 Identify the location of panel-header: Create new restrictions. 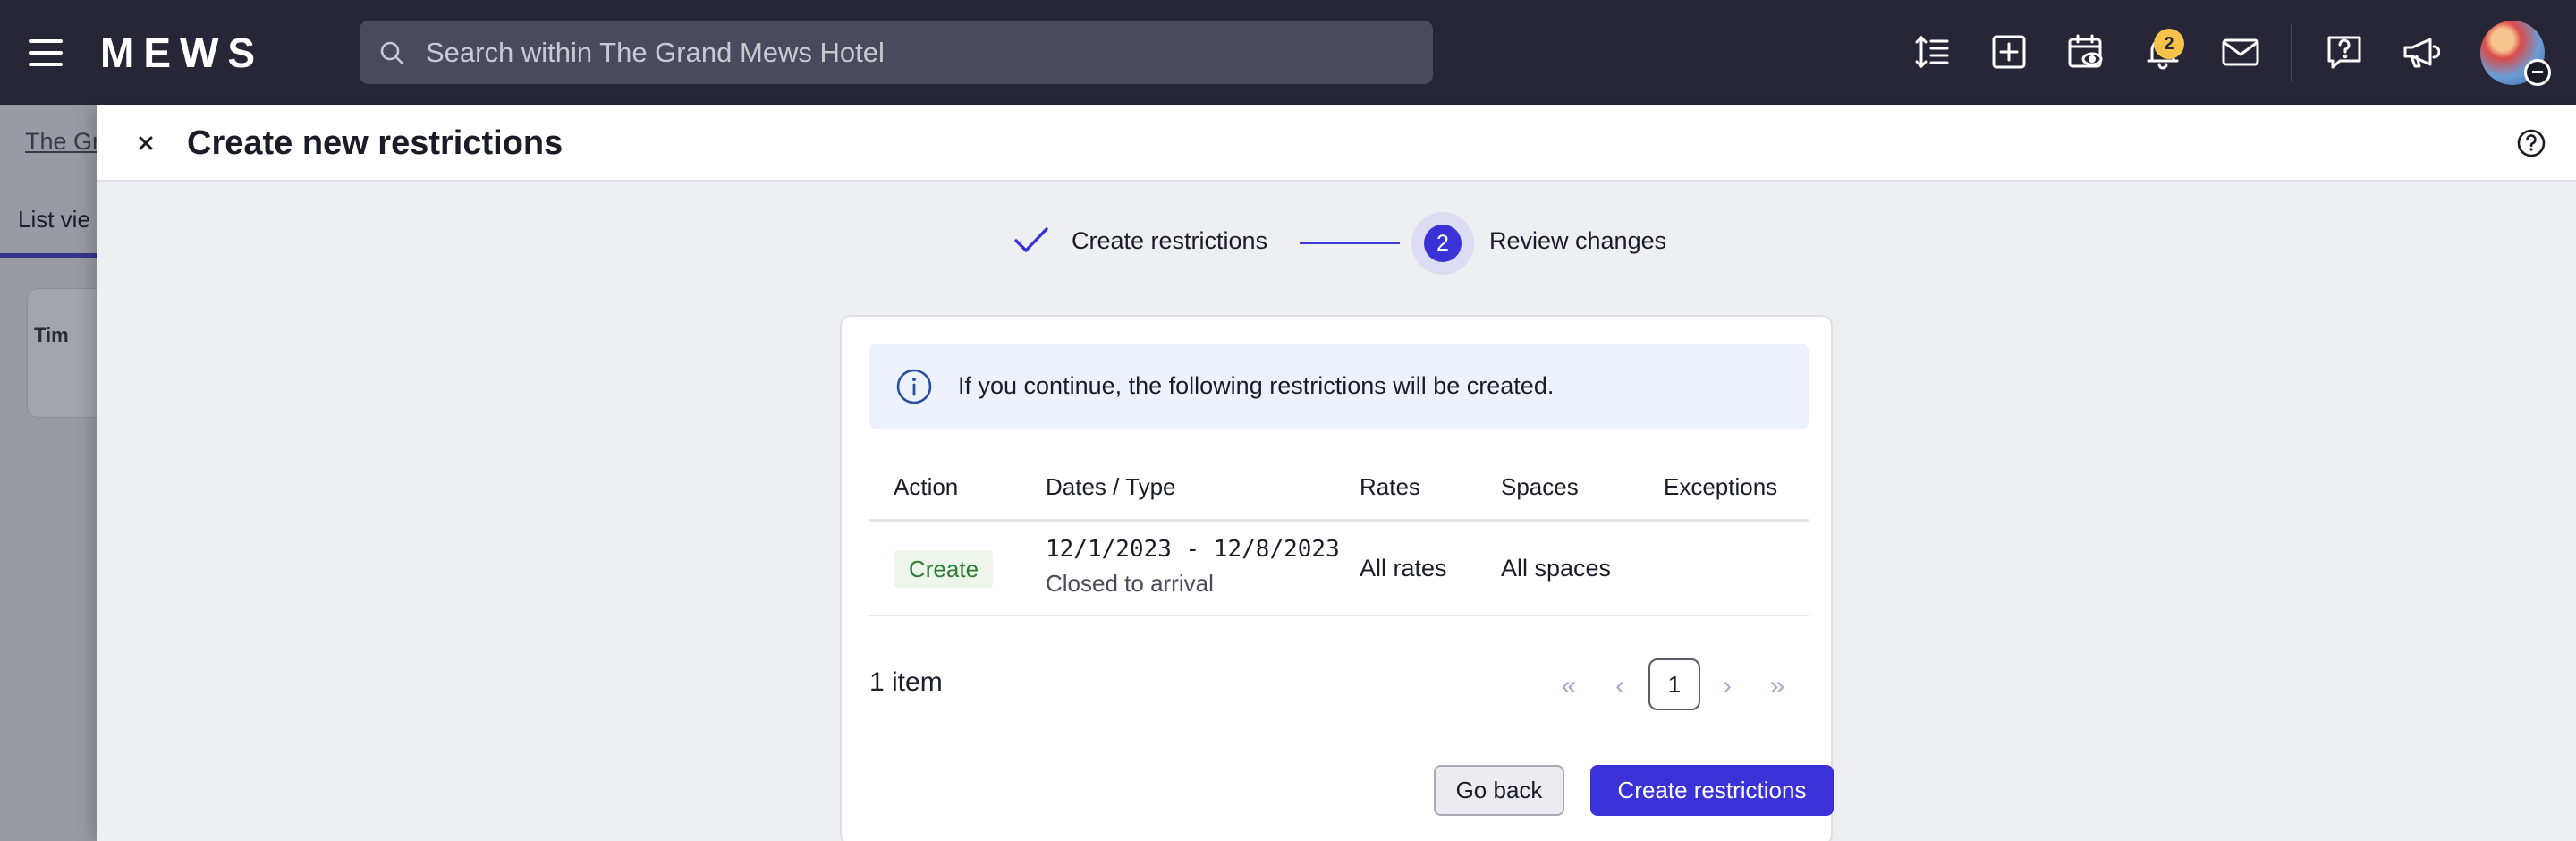
(1336, 143).